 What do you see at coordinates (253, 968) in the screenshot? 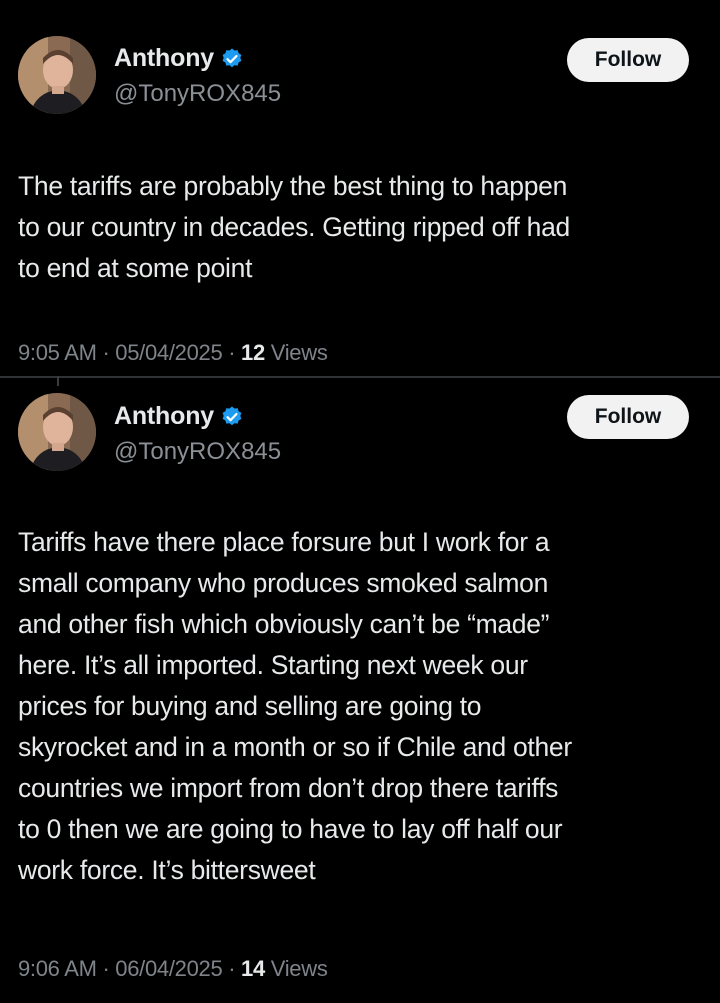
I see `views-count: 14` at bounding box center [253, 968].